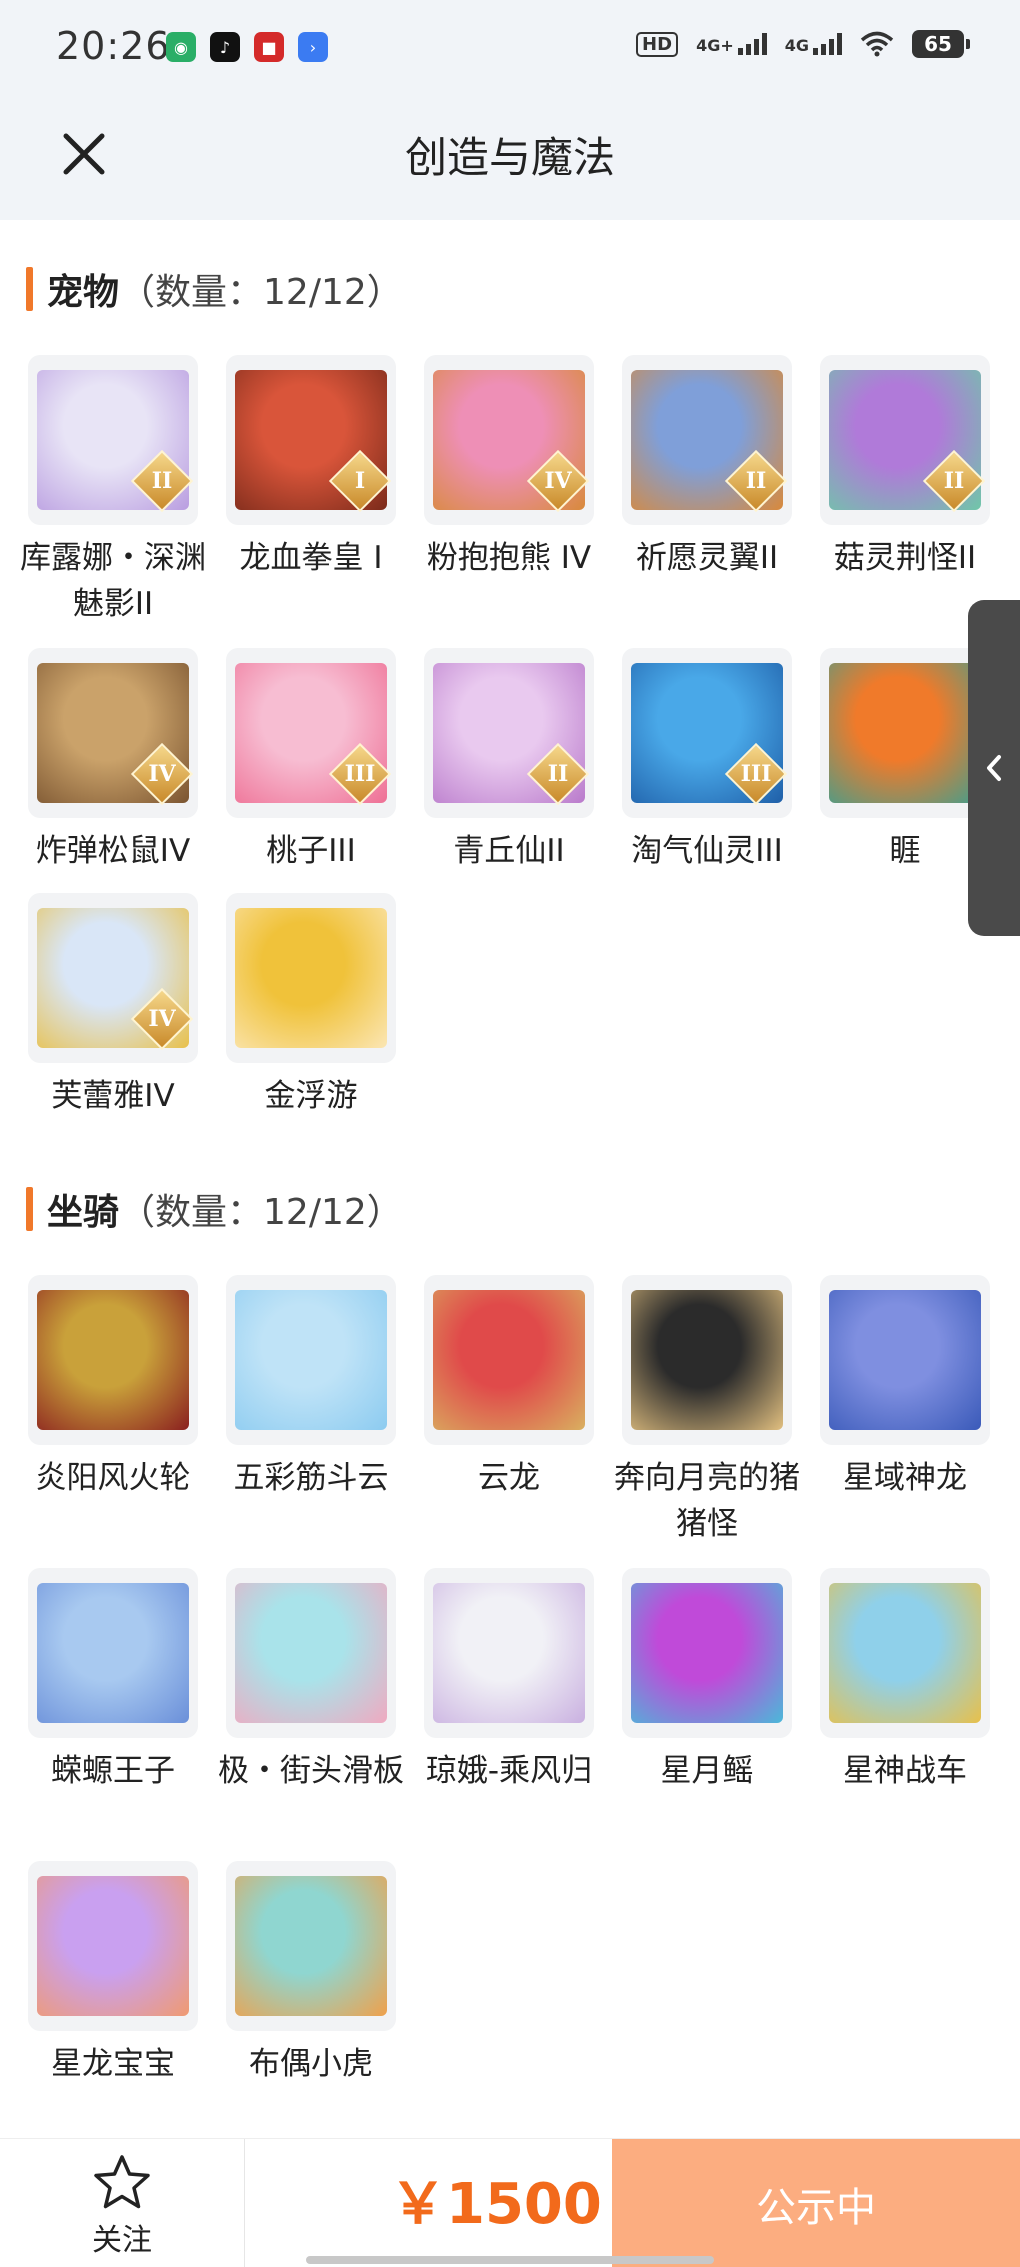 The height and width of the screenshot is (2267, 1020). Describe the element at coordinates (510, 50) in the screenshot. I see `status-bar: 20:26 ◉ ♪ ■ › HD 4G+ 4G 65` at that location.